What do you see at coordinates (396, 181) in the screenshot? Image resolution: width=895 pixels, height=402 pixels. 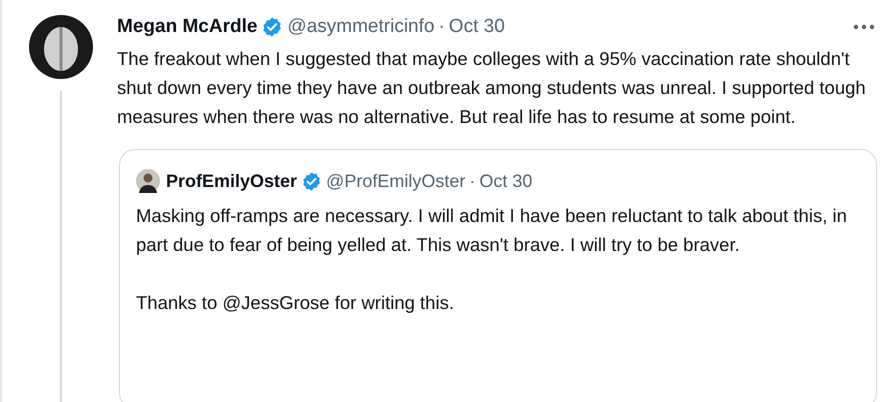 I see `author-handle: @ProfEmilyOster` at bounding box center [396, 181].